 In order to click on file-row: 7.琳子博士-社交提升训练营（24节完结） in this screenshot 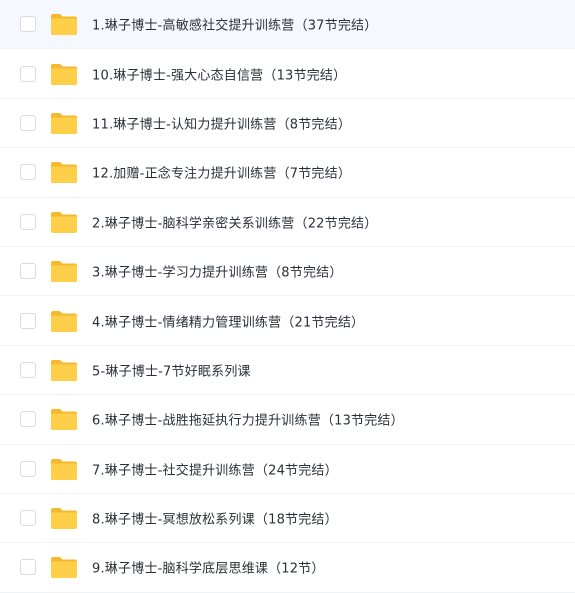, I will do `click(287, 469)`.